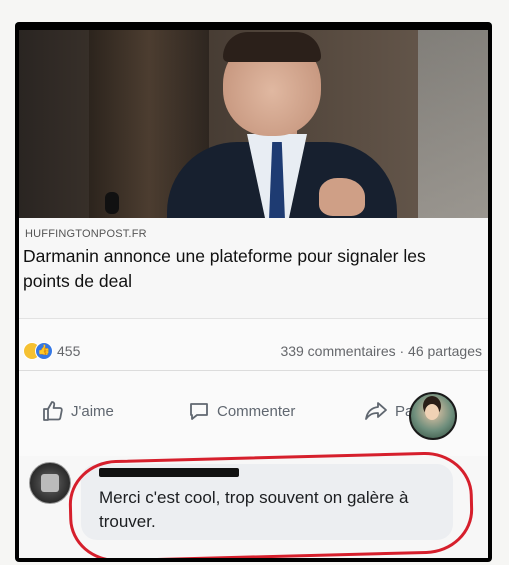 The width and height of the screenshot is (509, 565). What do you see at coordinates (112, 203) in the screenshot?
I see `microphone` at bounding box center [112, 203].